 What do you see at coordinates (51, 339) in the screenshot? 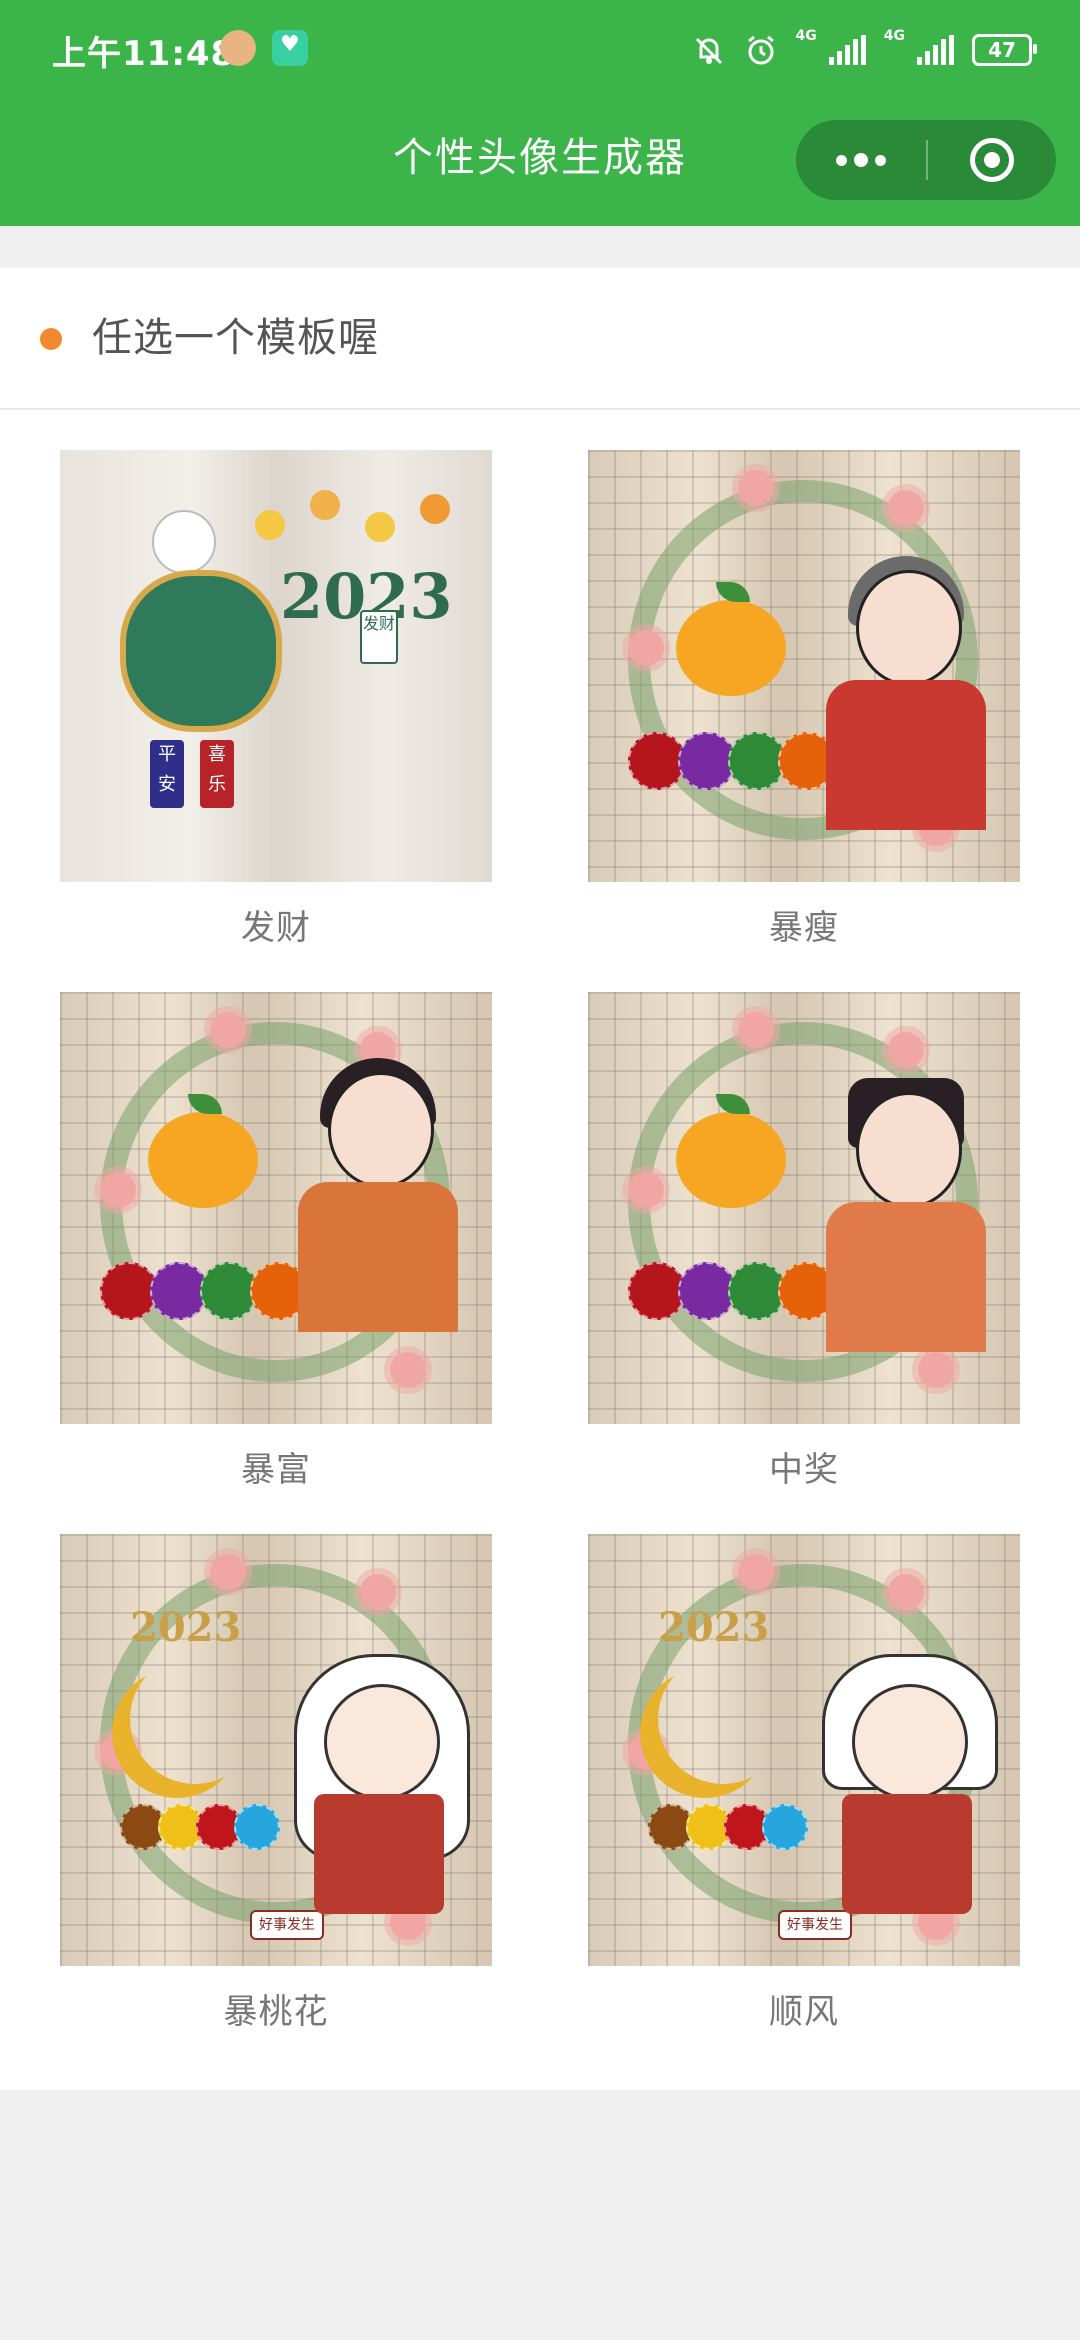
I see `orange-dot-icon` at bounding box center [51, 339].